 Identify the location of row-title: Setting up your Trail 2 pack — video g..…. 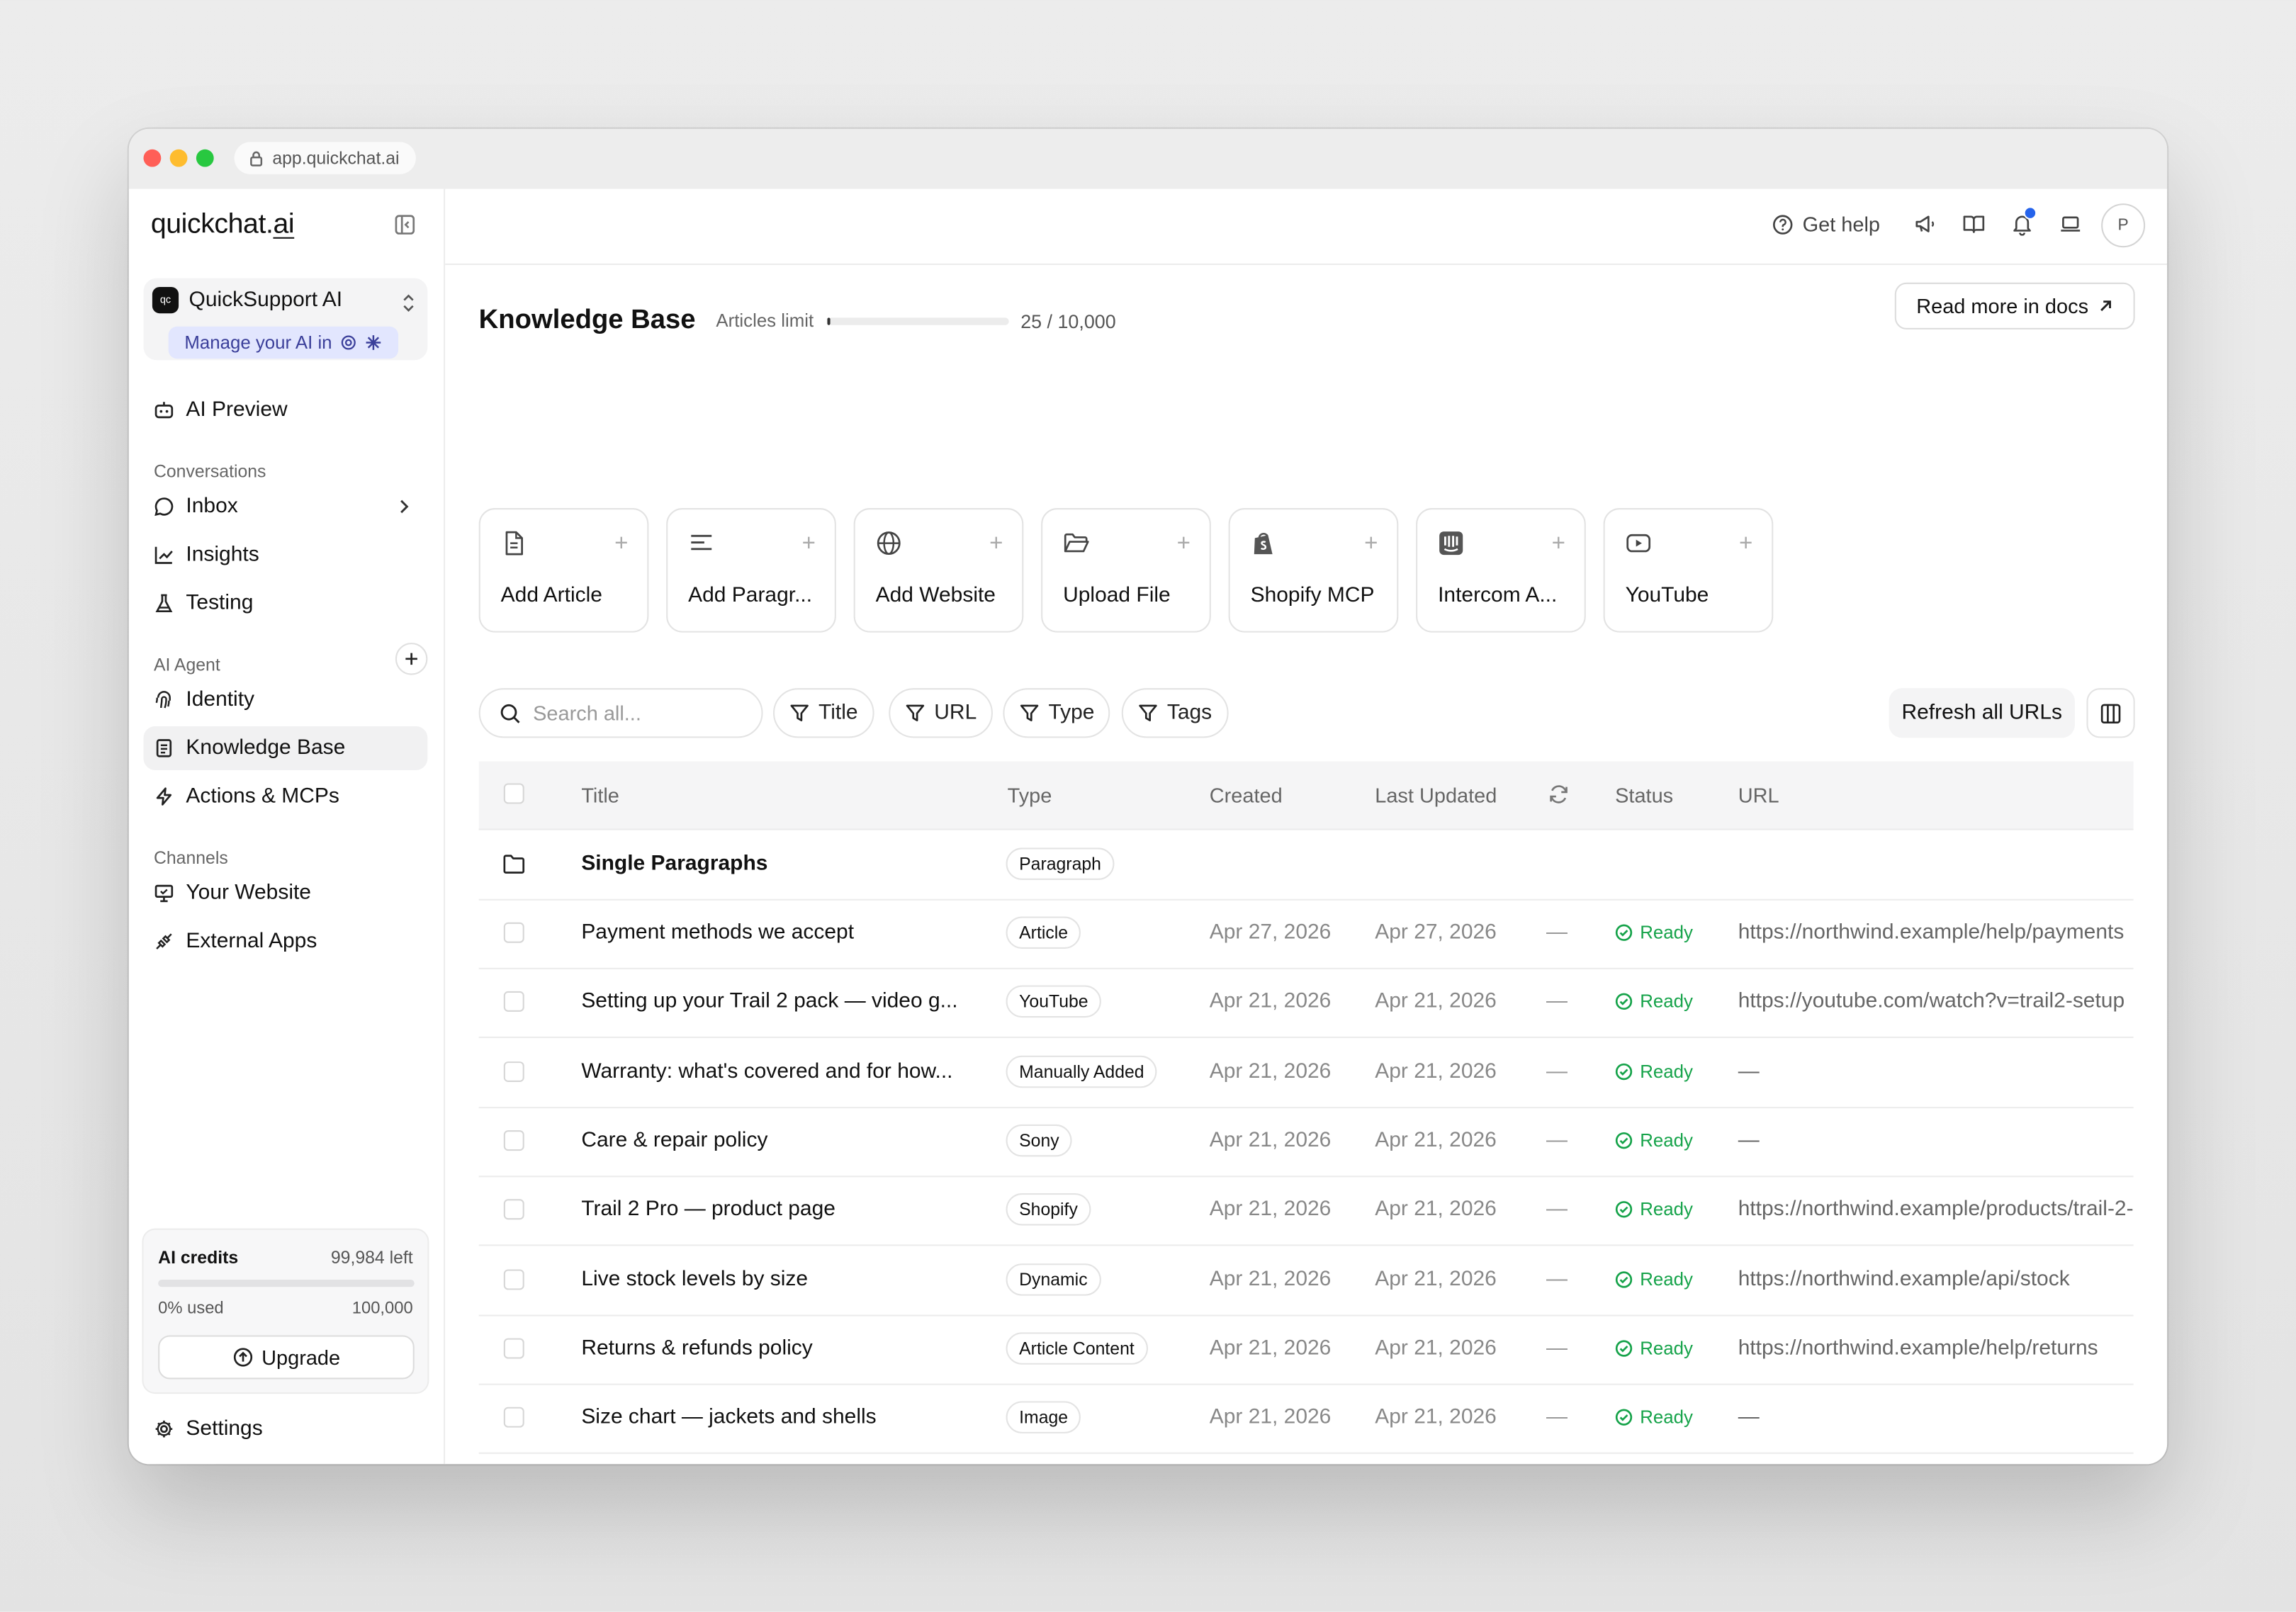
(769, 1001).